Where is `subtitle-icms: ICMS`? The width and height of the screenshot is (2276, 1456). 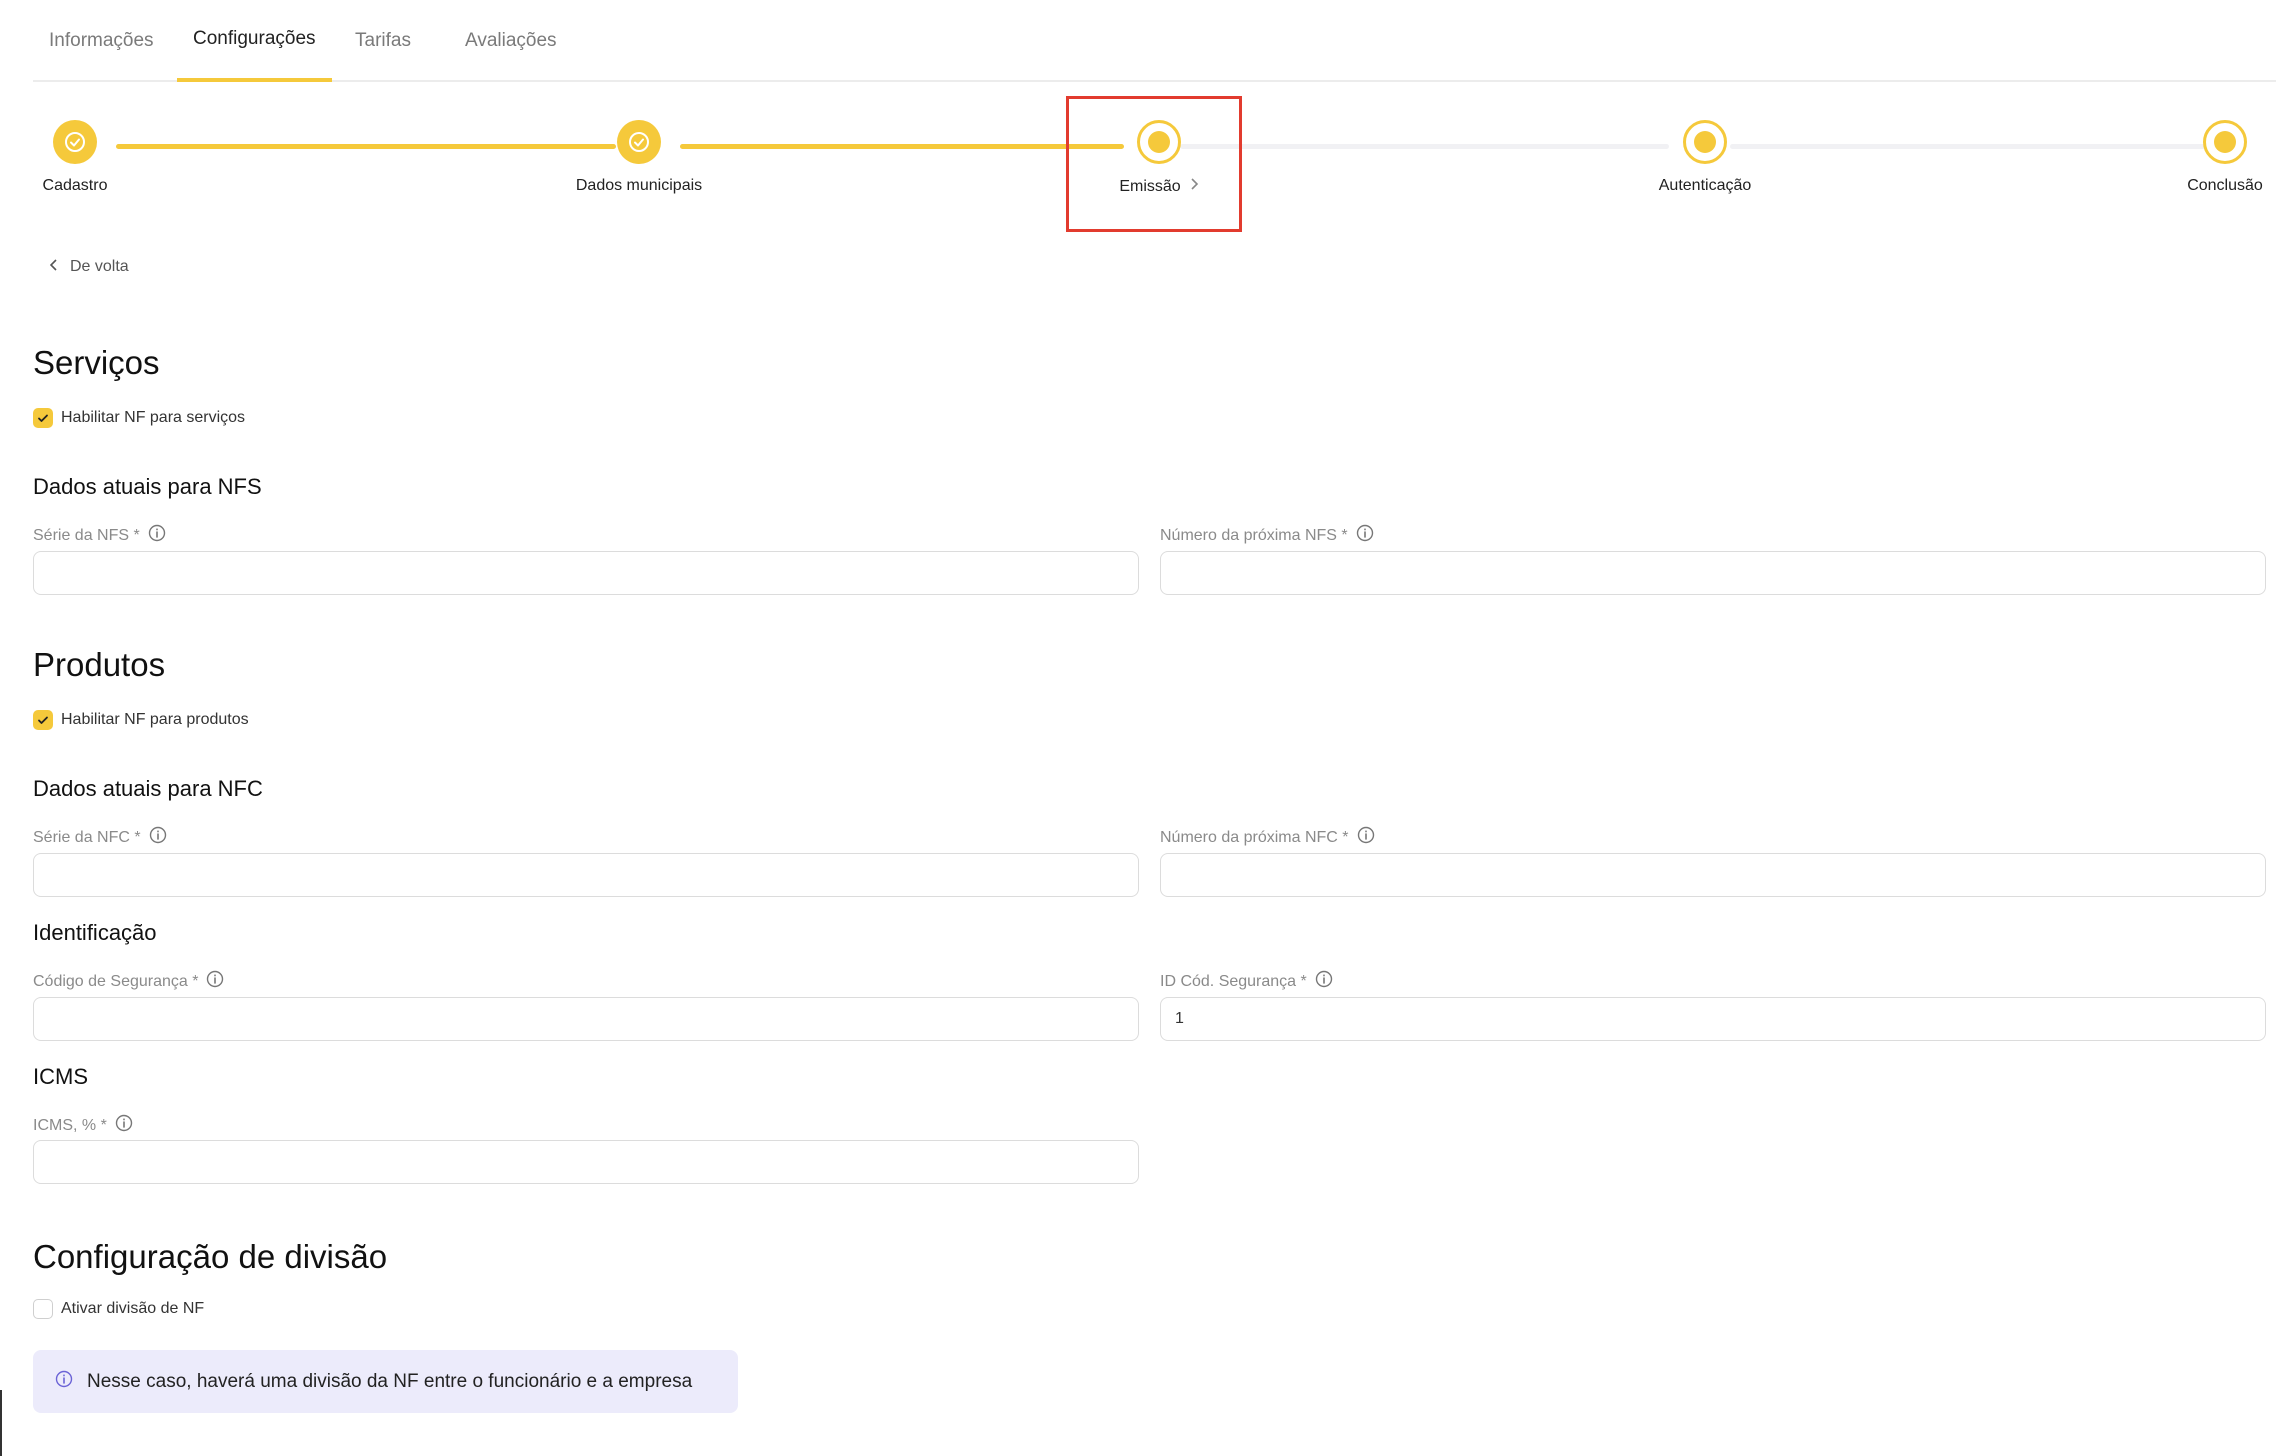
subtitle-icms: ICMS is located at coordinates (60, 1076).